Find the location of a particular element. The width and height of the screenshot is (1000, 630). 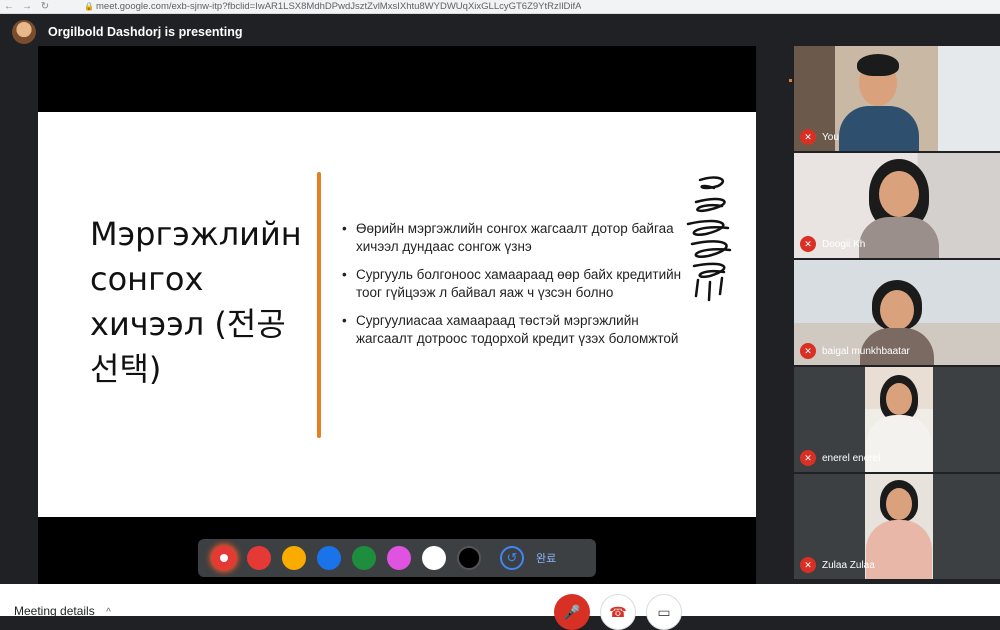

color-swatch-yellow is located at coordinates (294, 558).